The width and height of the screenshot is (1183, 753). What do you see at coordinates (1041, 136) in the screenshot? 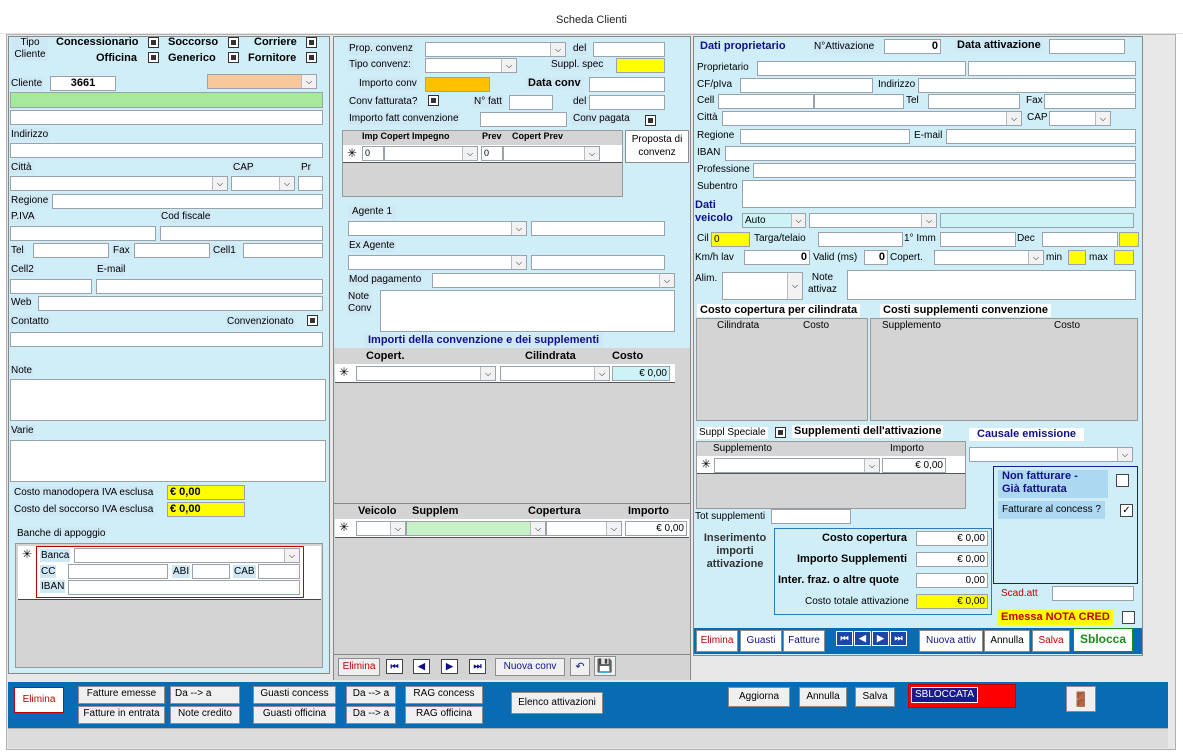
I see `email-prop-field` at bounding box center [1041, 136].